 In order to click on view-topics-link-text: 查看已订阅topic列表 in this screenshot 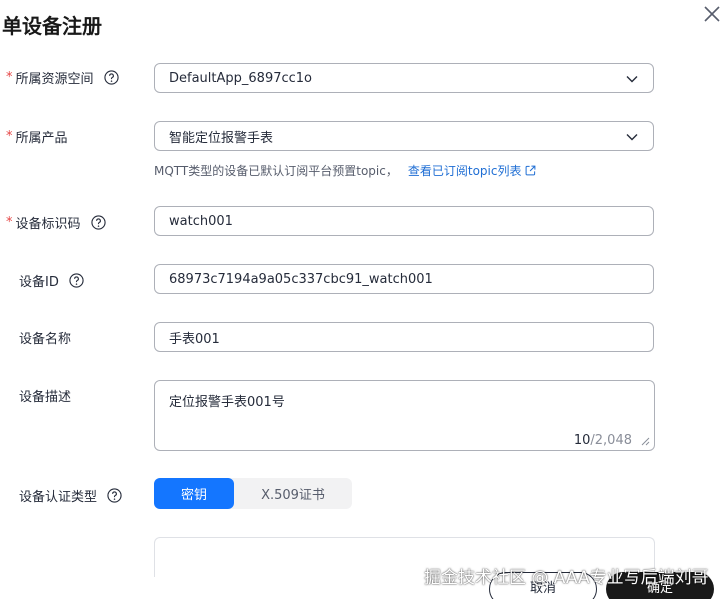, I will do `click(464, 171)`.